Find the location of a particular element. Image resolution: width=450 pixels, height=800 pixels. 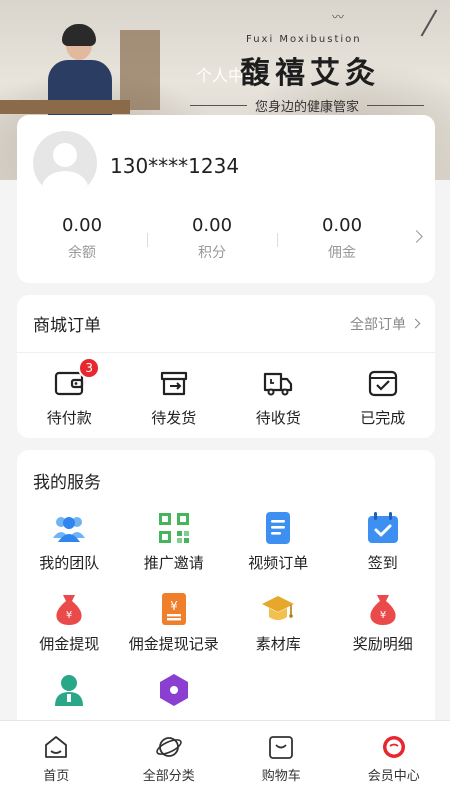

tab-cart: 购物车 is located at coordinates (281, 760).